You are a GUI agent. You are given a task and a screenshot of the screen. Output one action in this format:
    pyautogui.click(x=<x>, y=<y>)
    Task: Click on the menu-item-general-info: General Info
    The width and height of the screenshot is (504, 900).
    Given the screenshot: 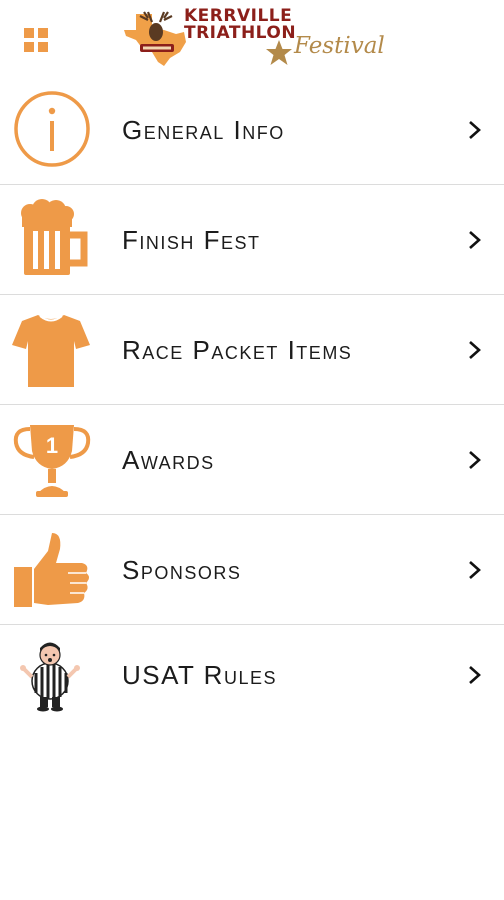 What is the action you would take?
    pyautogui.click(x=252, y=130)
    